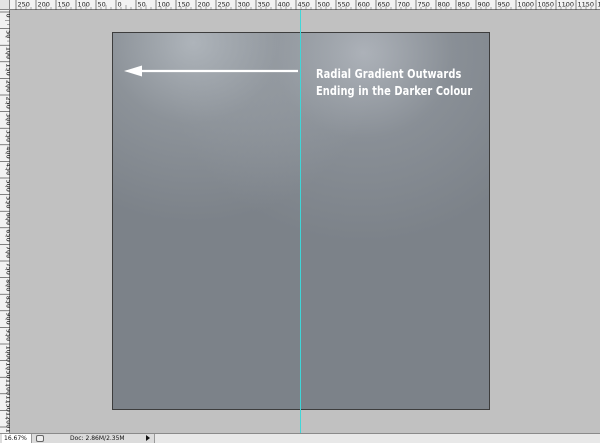  What do you see at coordinates (484, 5) in the screenshot?
I see `ruler-label: 900` at bounding box center [484, 5].